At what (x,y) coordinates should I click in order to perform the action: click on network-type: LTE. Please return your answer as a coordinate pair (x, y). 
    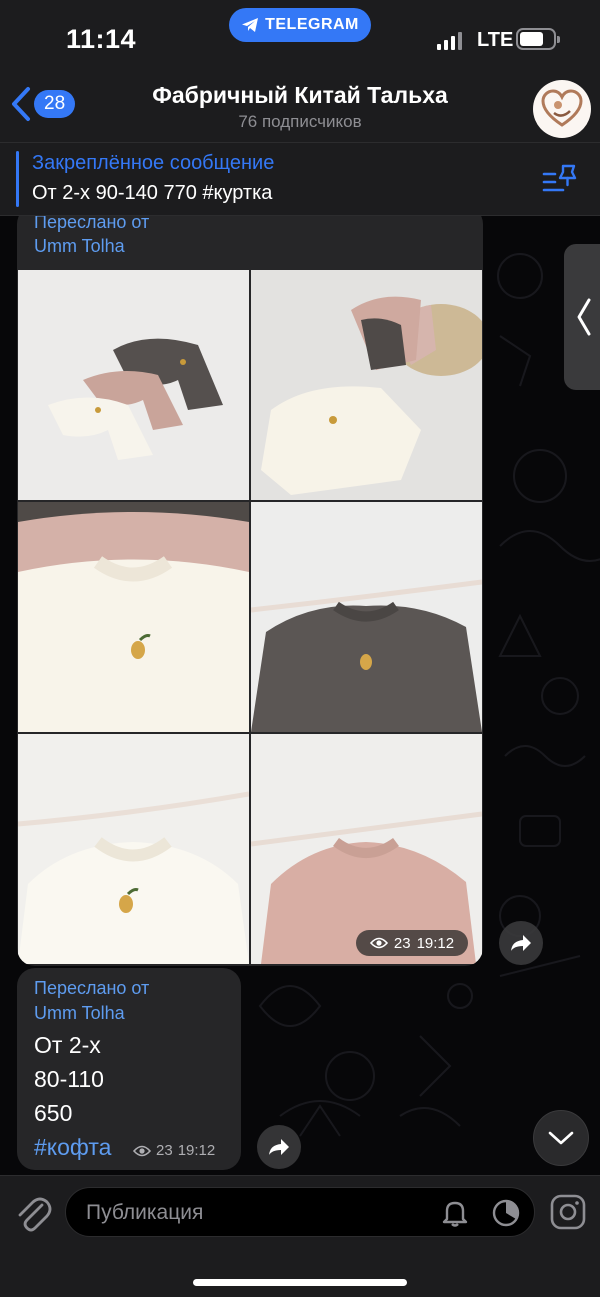
    Looking at the image, I should click on (495, 40).